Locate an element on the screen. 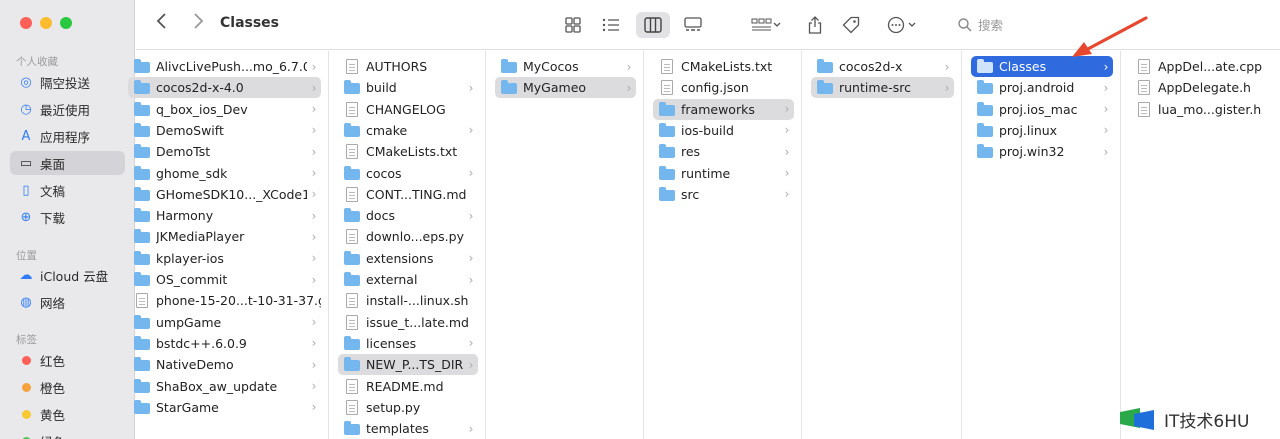 This screenshot has height=439, width=1280. folder-row: proj.win32 › is located at coordinates (1042, 151).